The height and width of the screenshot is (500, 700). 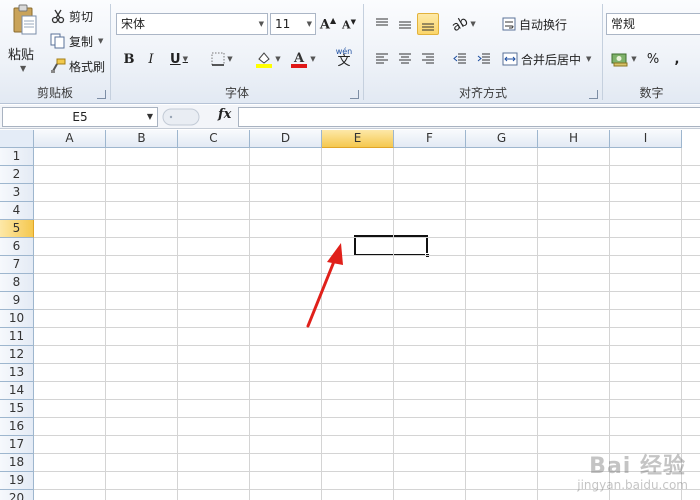 I want to click on font-name-select: 宋体 ▼, so click(x=192, y=24).